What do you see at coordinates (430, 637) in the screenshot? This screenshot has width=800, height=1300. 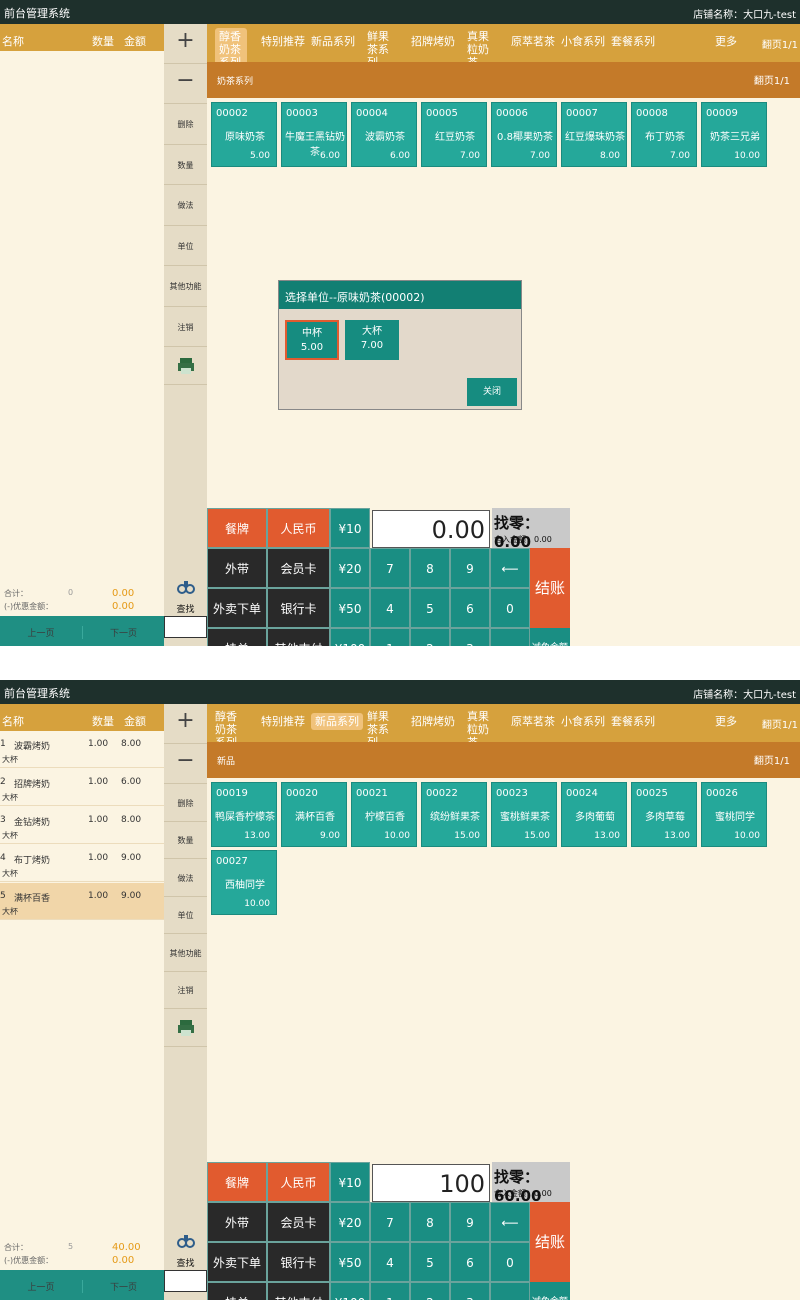 I see `key-r4-4: 2` at bounding box center [430, 637].